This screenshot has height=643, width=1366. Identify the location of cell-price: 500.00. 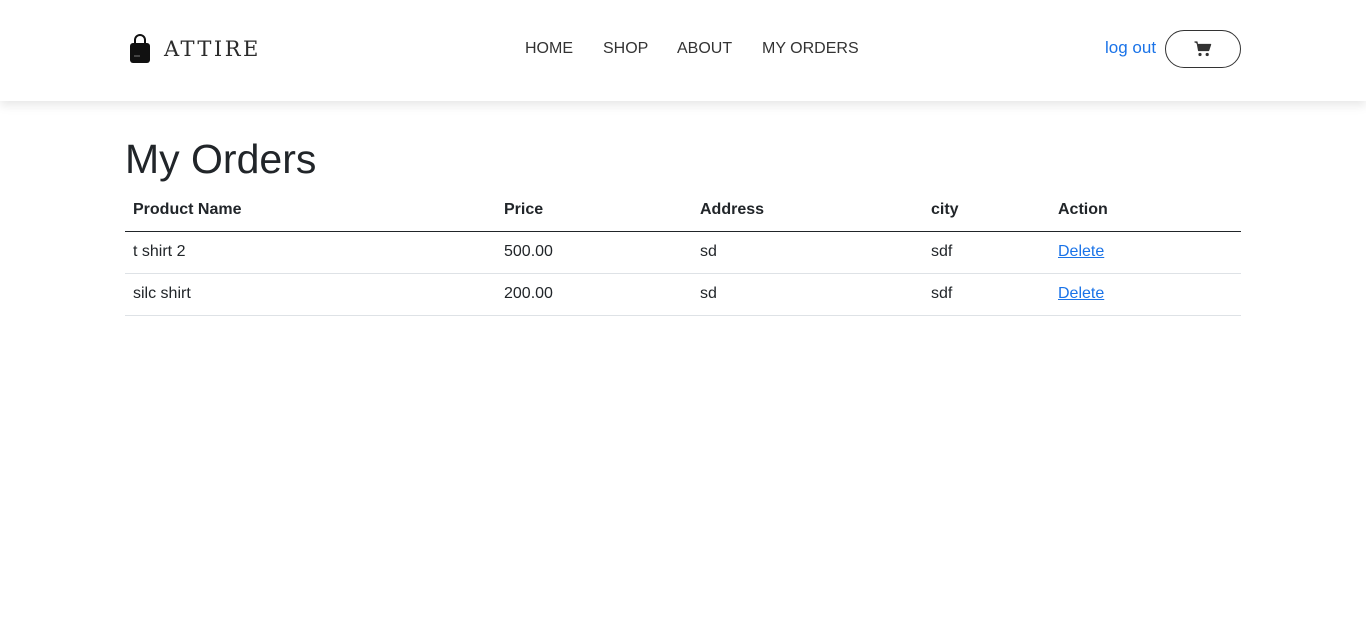
(594, 252).